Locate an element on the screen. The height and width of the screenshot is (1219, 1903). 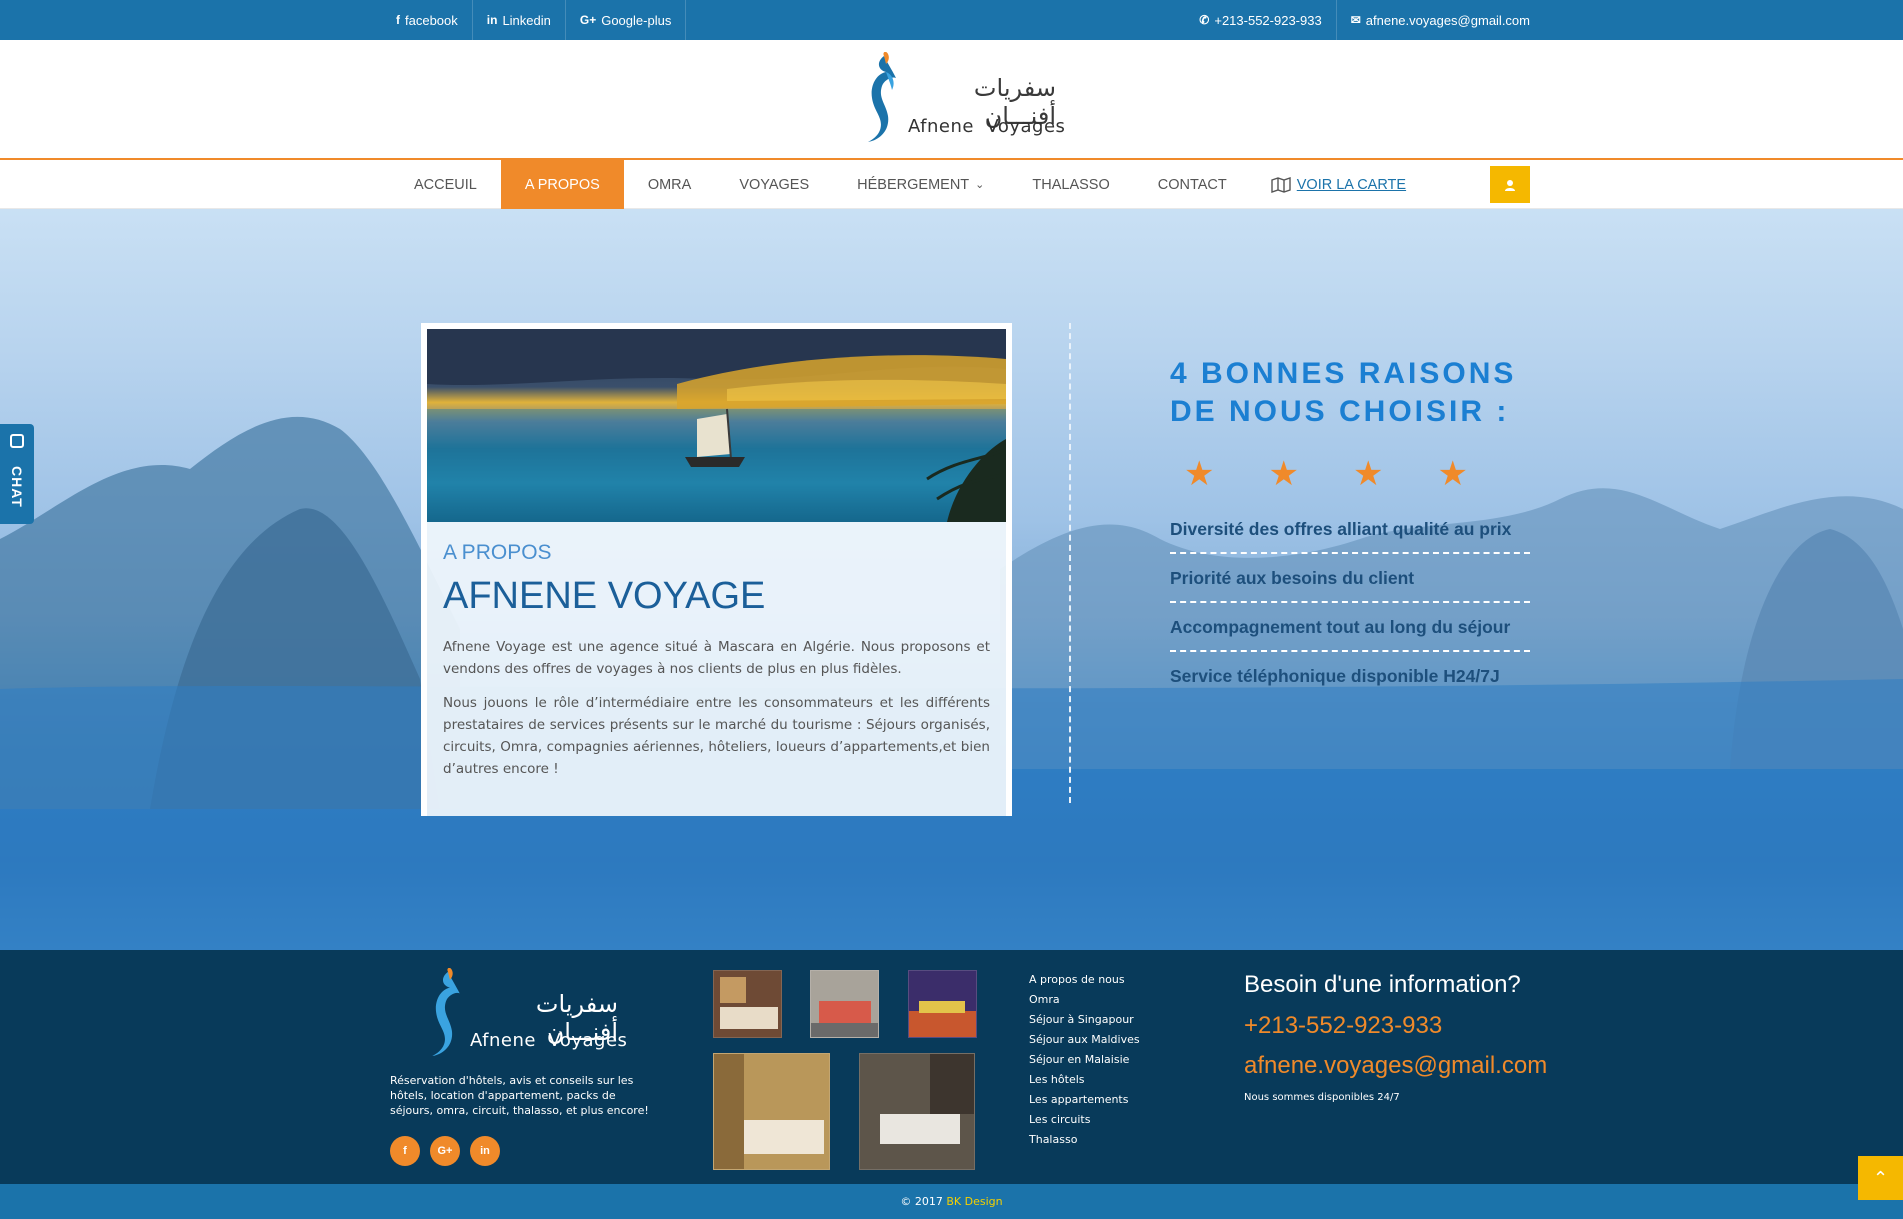
reasons-heading: 4 BONNES RAISONS DE NOUS CHOISIR : is located at coordinates (1350, 393).